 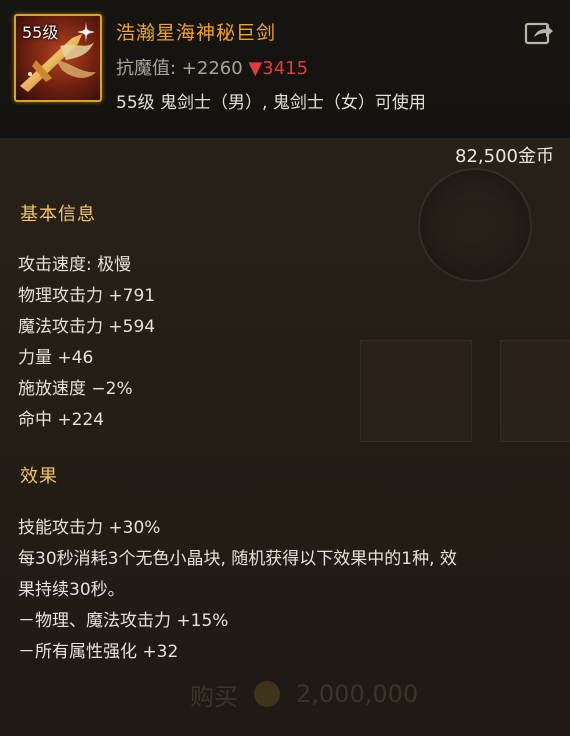 What do you see at coordinates (255, 68) in the screenshot?
I see `resist-down-arrow-icon: ▼` at bounding box center [255, 68].